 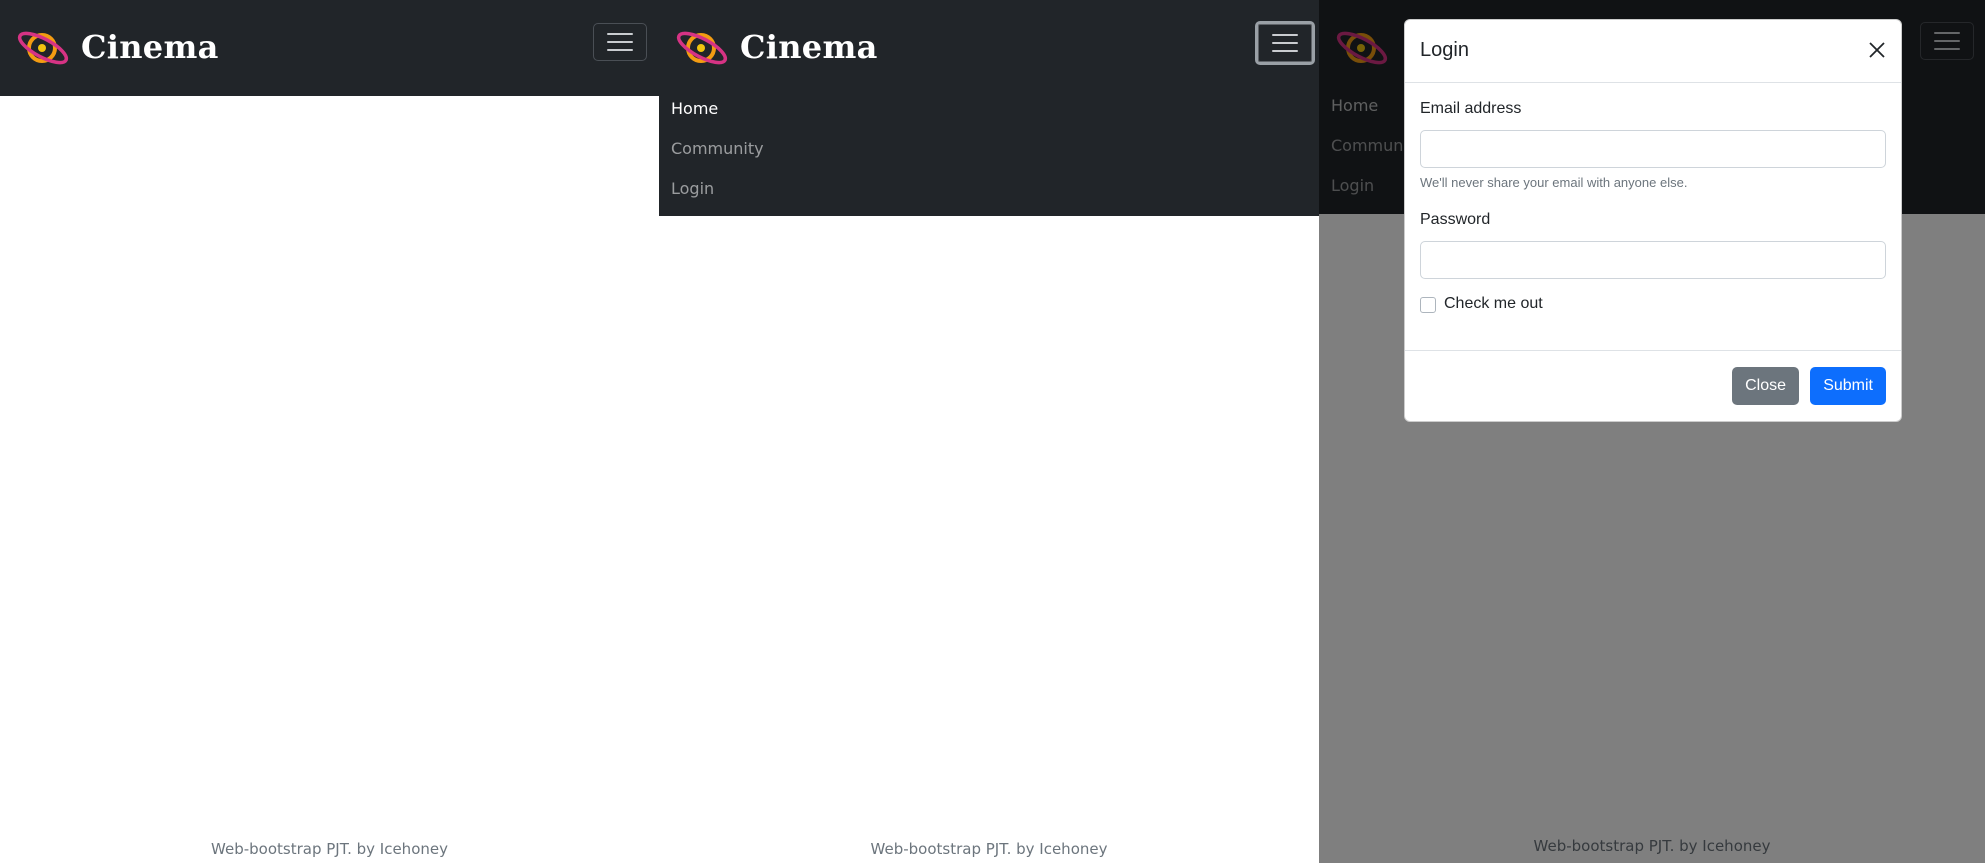 What do you see at coordinates (1653, 149) in the screenshot?
I see `email-field` at bounding box center [1653, 149].